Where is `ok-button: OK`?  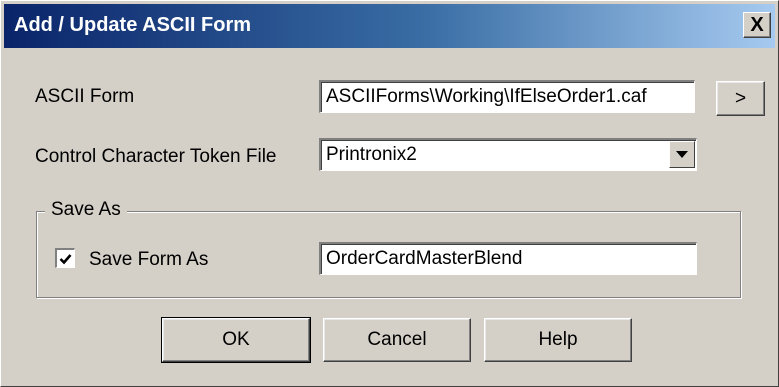
ok-button: OK is located at coordinates (236, 340).